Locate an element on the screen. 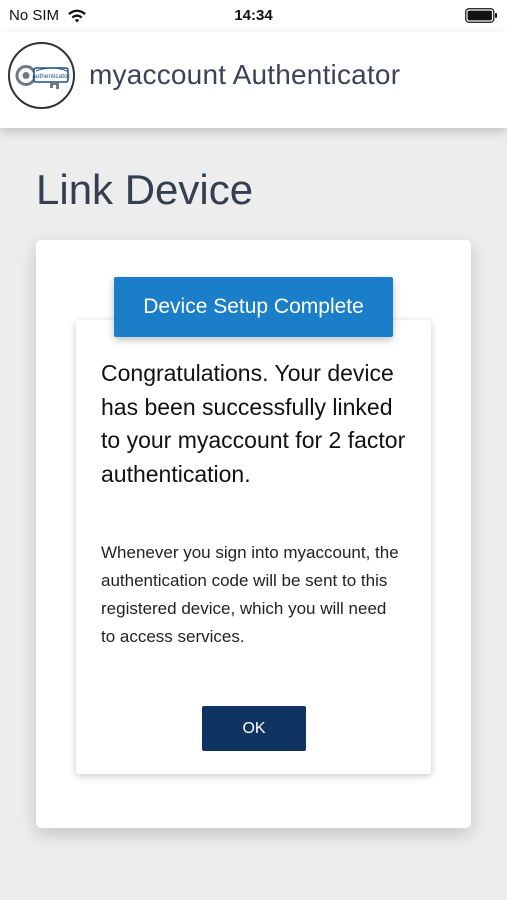 This screenshot has width=507, height=900. page-title: Link Device is located at coordinates (145, 189).